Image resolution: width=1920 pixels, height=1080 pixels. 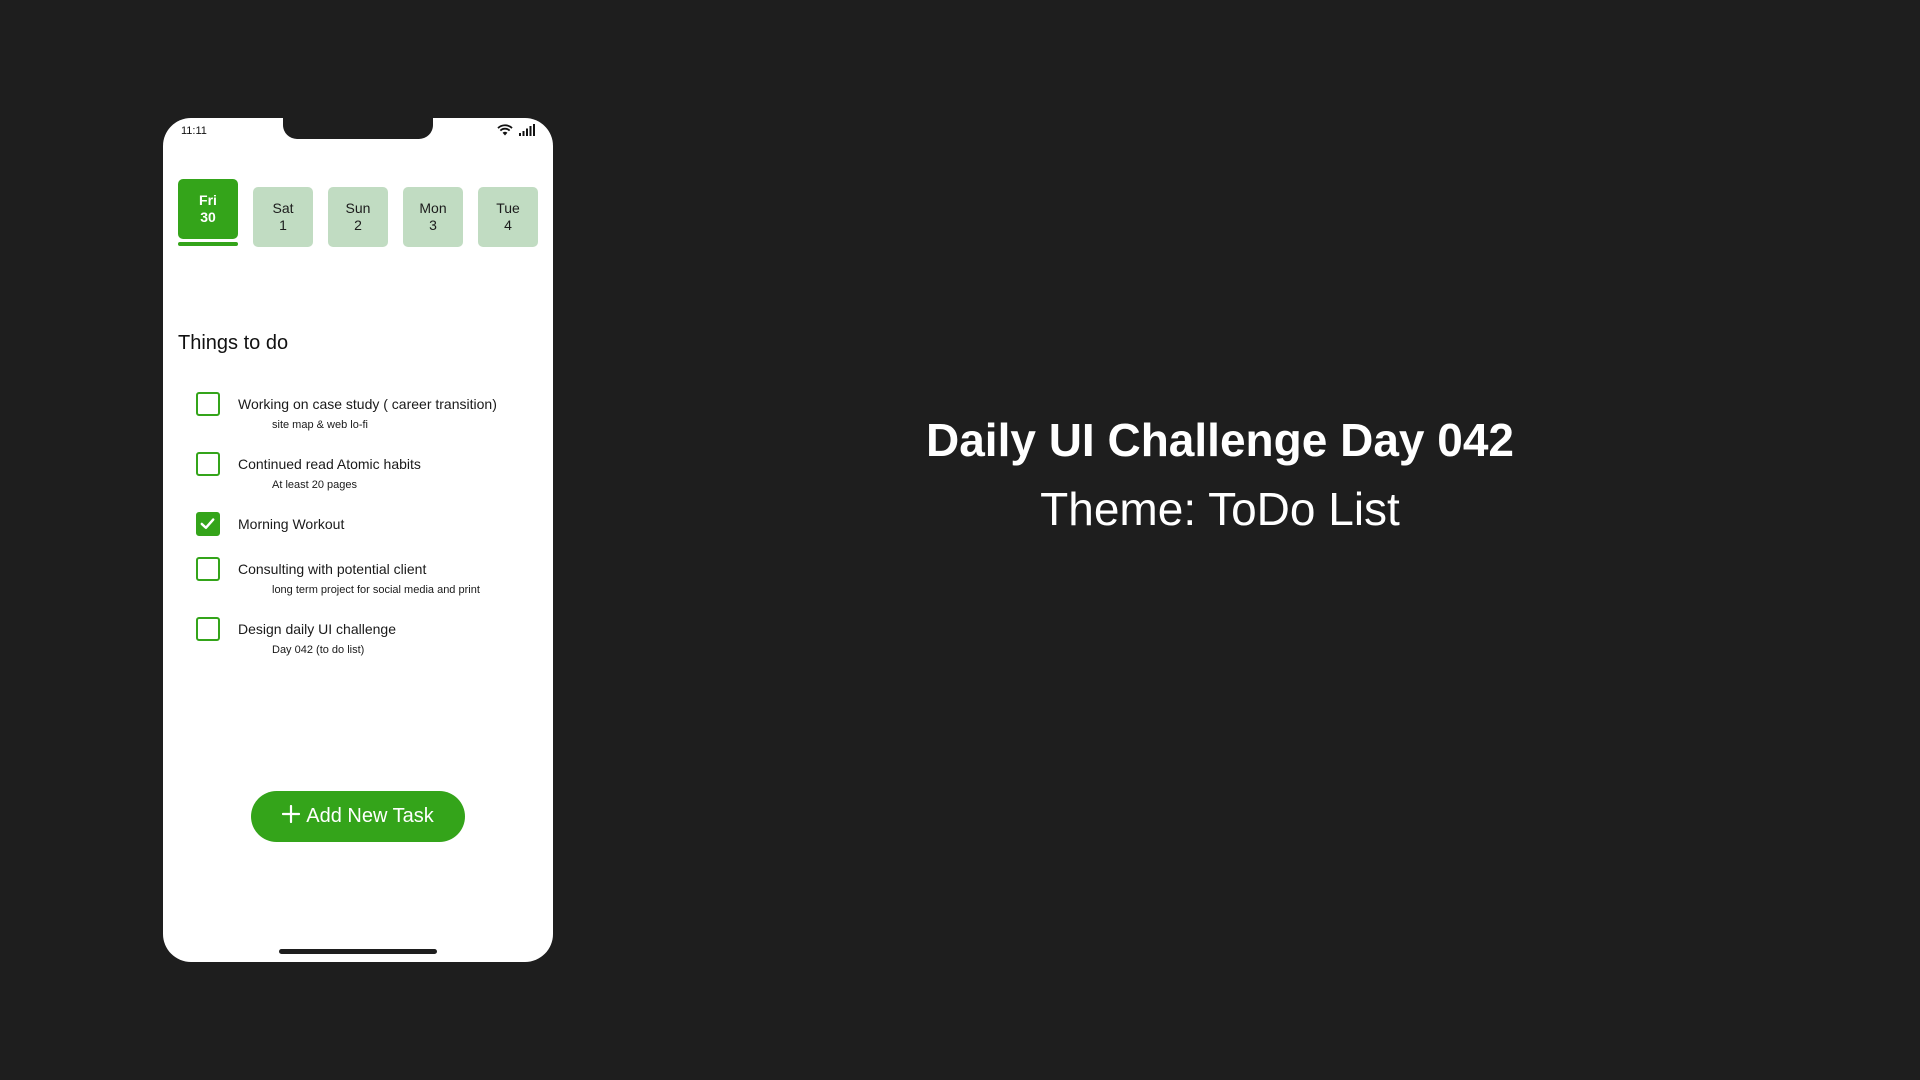 I want to click on task-checkbox-checked, so click(x=208, y=524).